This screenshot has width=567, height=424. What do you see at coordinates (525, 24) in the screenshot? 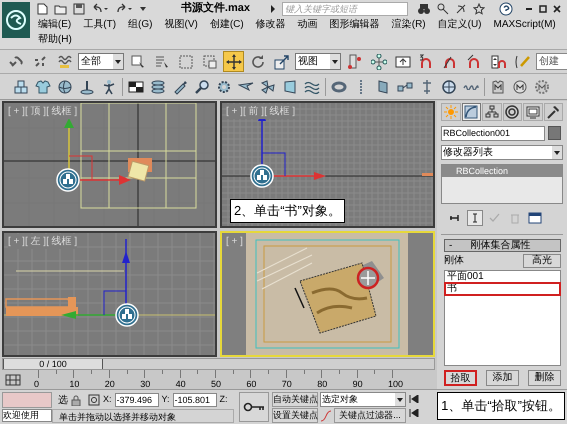
I see `menu-item: MAXScript(M)` at bounding box center [525, 24].